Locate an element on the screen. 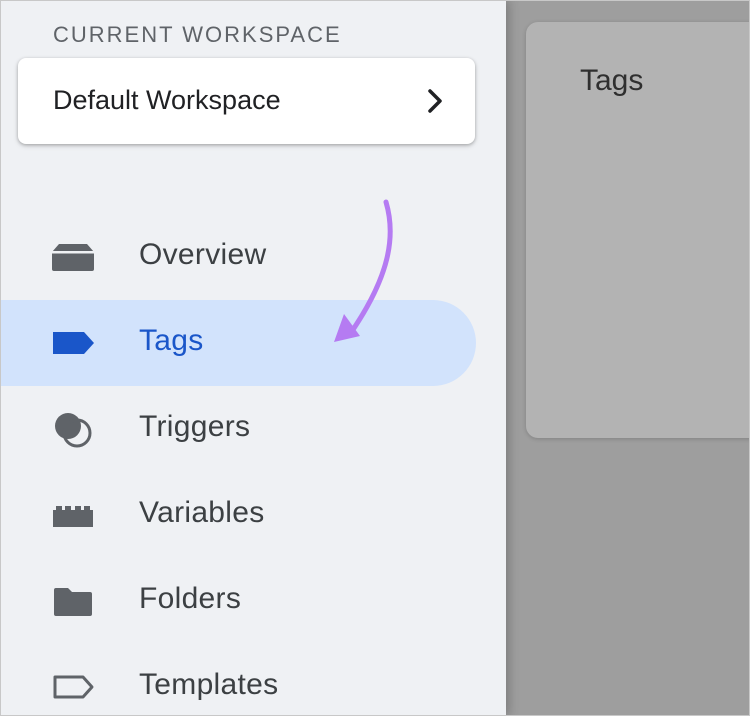 Image resolution: width=750 pixels, height=716 pixels. nav-item-folders: Folders is located at coordinates (238, 601).